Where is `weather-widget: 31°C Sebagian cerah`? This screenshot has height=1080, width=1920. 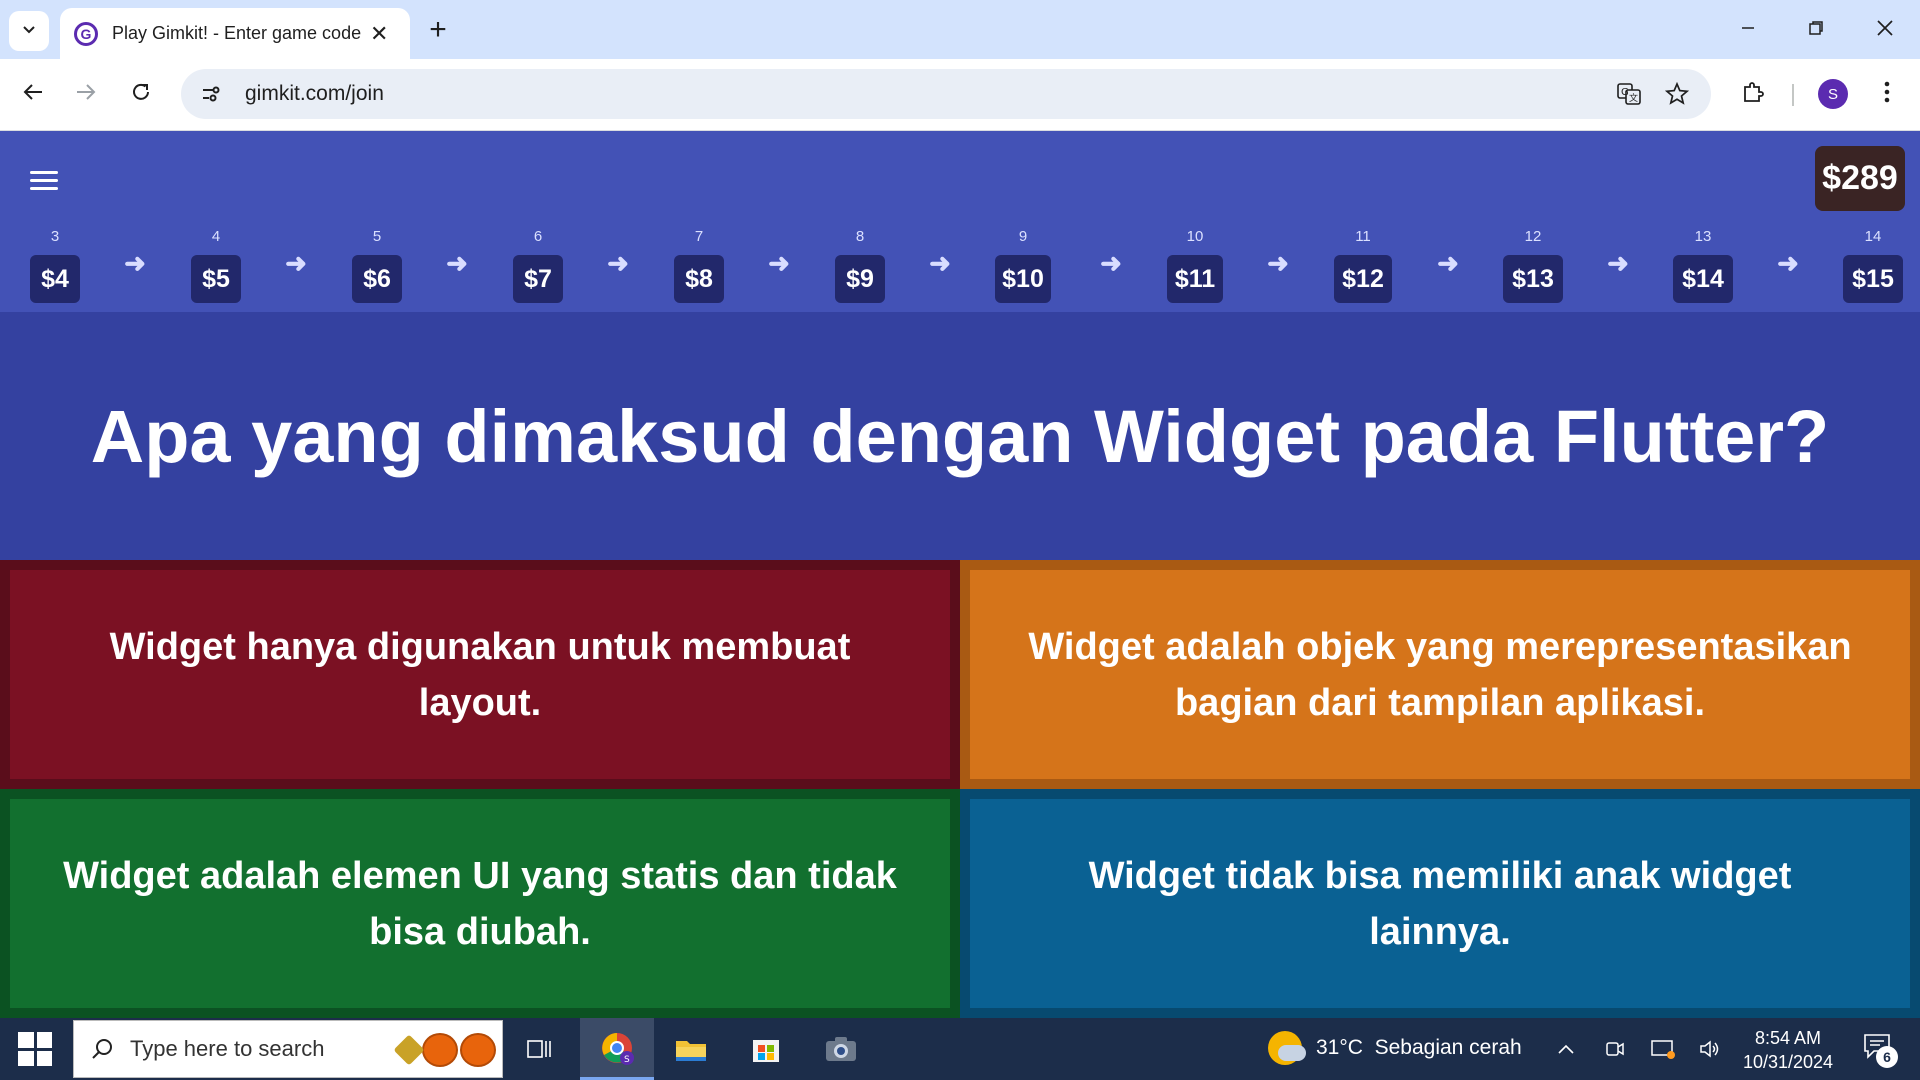 weather-widget: 31°C Sebagian cerah is located at coordinates (1395, 1048).